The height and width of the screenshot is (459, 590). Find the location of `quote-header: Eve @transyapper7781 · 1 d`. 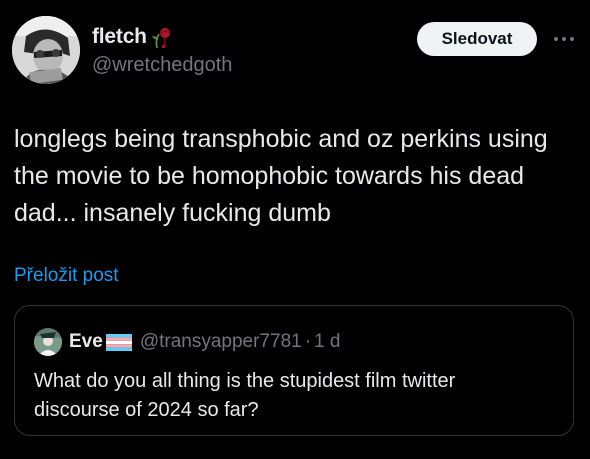

quote-header: Eve @transyapper7781 · 1 d is located at coordinates (204, 342).